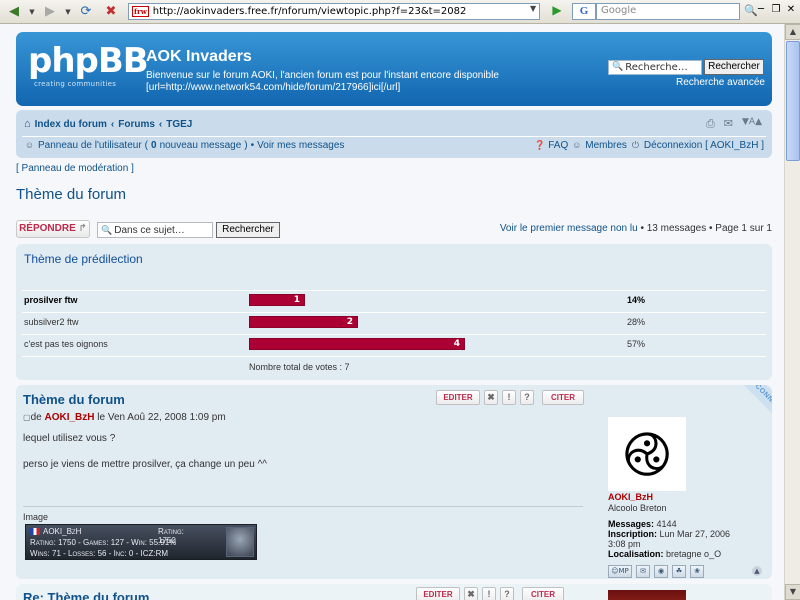 Image resolution: width=800 pixels, height=600 pixels. I want to click on scroll-up-icon: ▲, so click(792, 32).